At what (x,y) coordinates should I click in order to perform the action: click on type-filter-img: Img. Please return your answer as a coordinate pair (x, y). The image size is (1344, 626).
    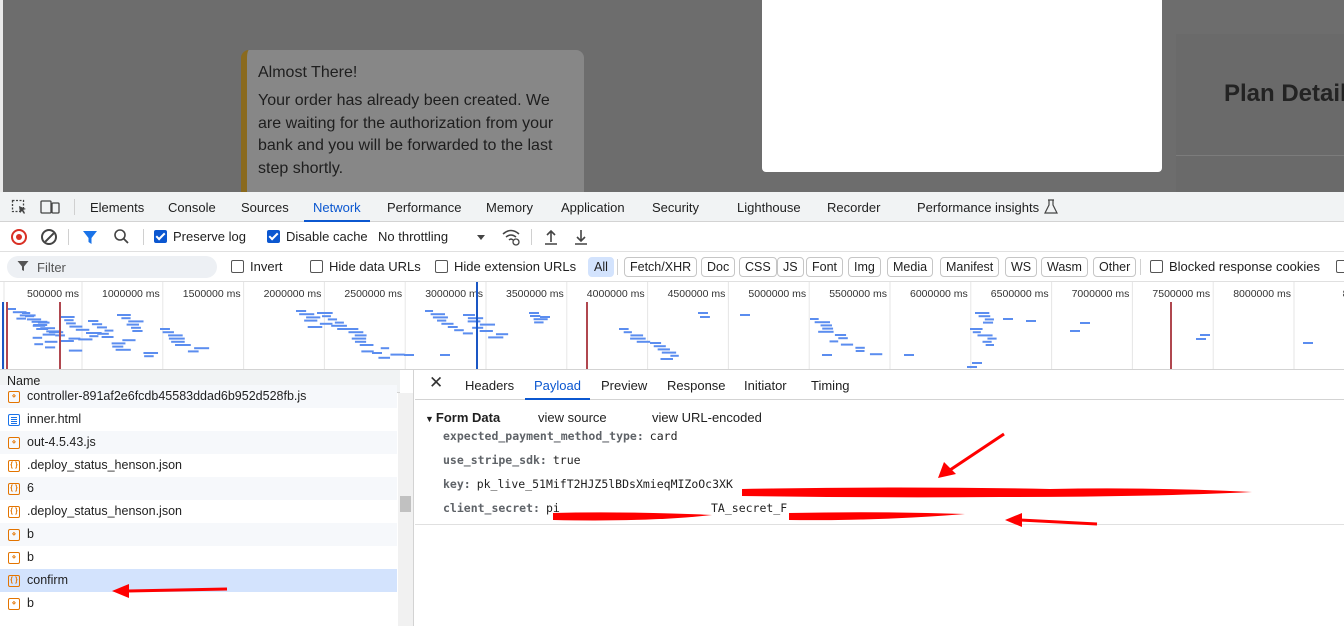
    Looking at the image, I should click on (864, 267).